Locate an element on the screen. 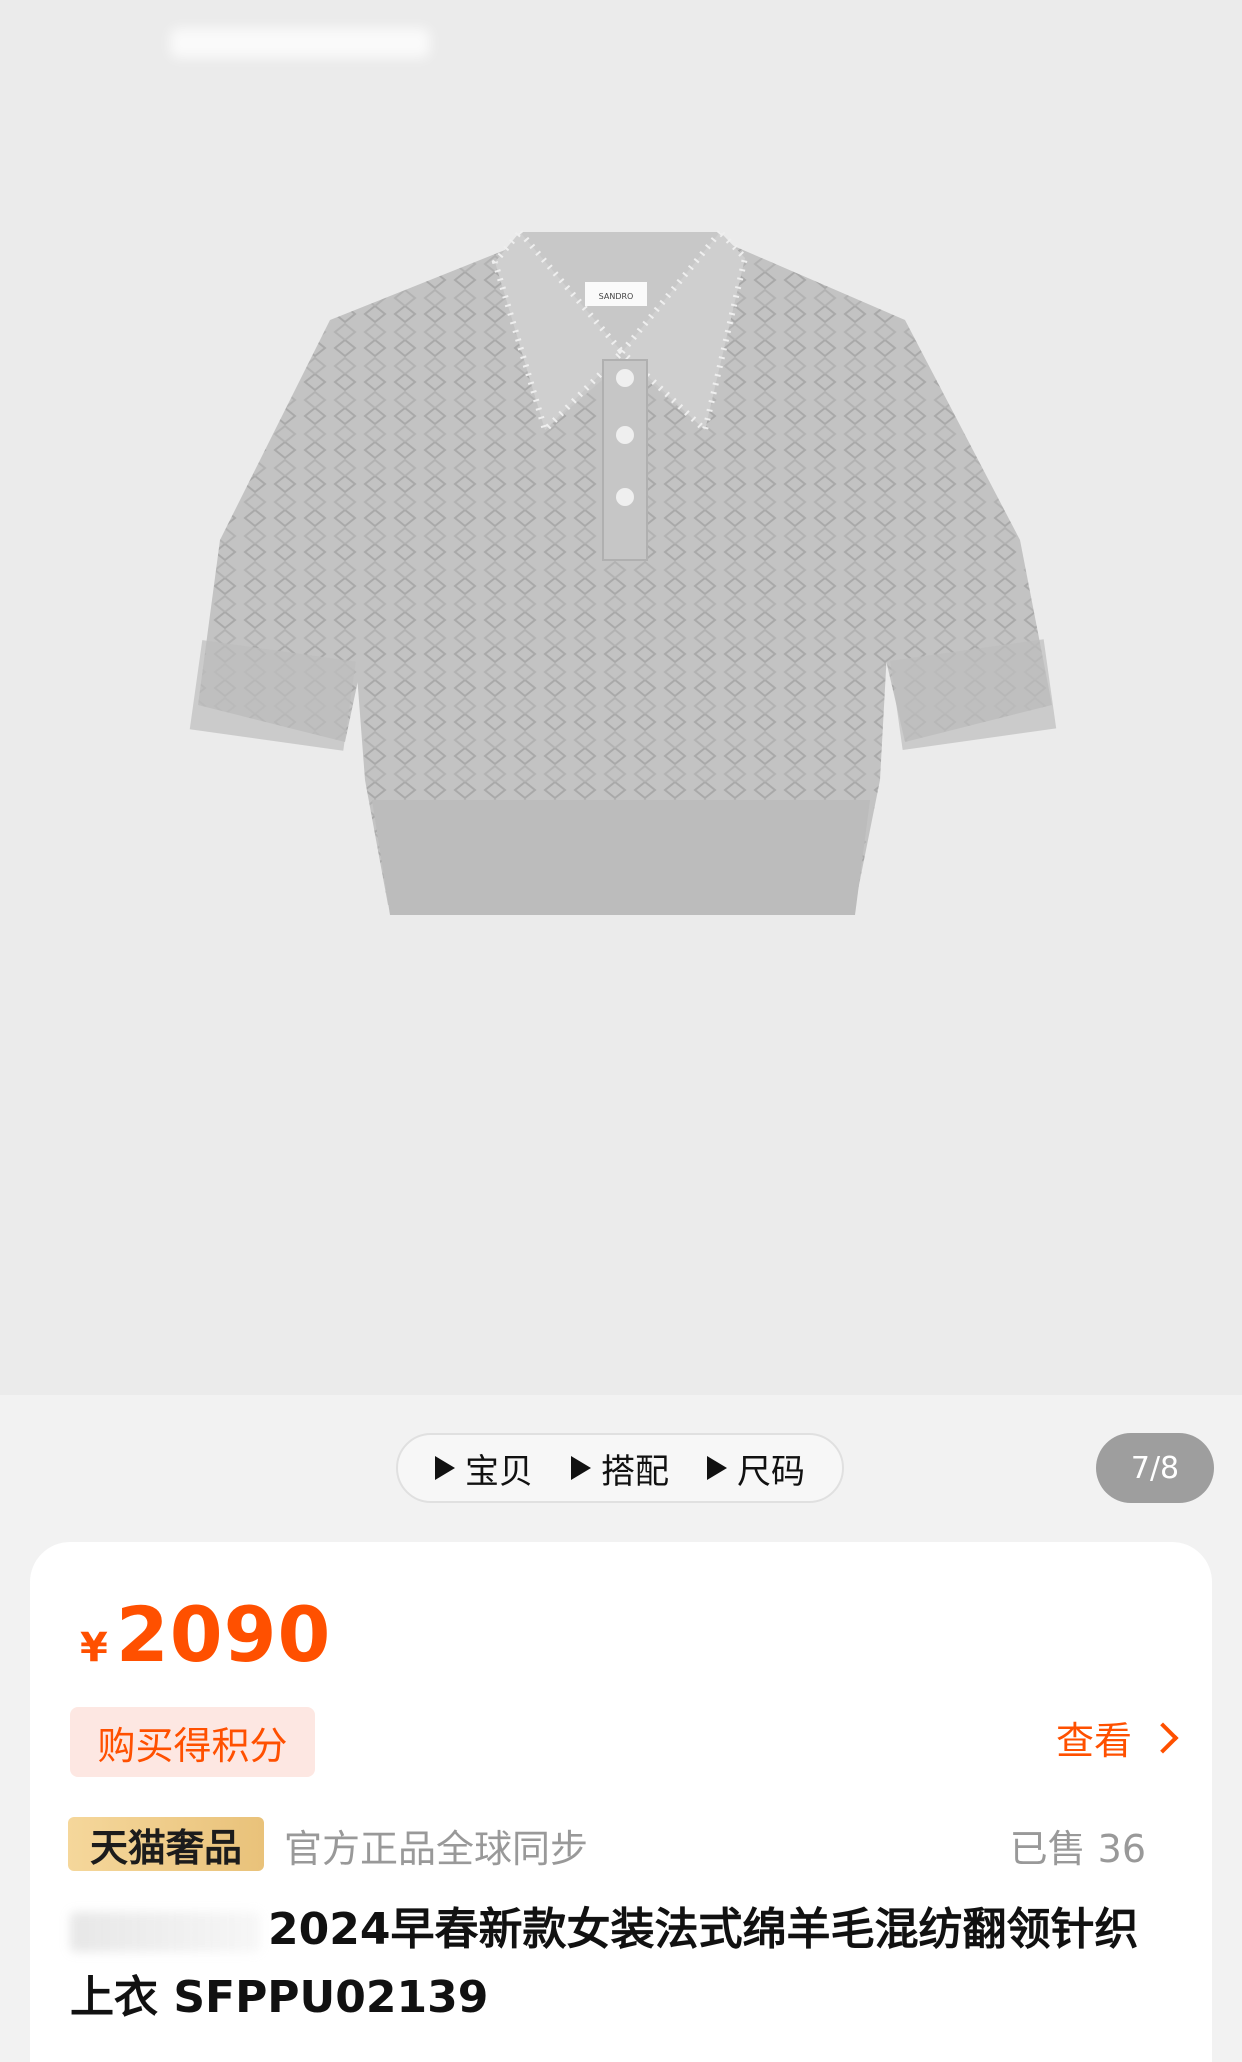 The height and width of the screenshot is (2062, 1242). price: ¥ 2090 is located at coordinates (205, 1634).